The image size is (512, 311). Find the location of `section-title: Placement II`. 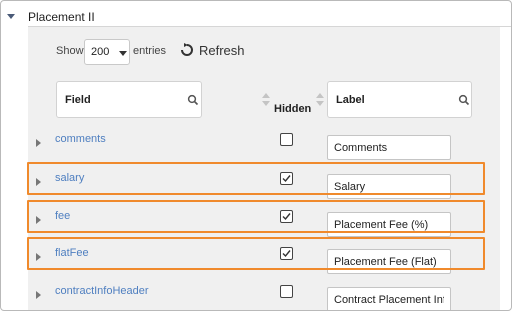

section-title: Placement II is located at coordinates (61, 17).